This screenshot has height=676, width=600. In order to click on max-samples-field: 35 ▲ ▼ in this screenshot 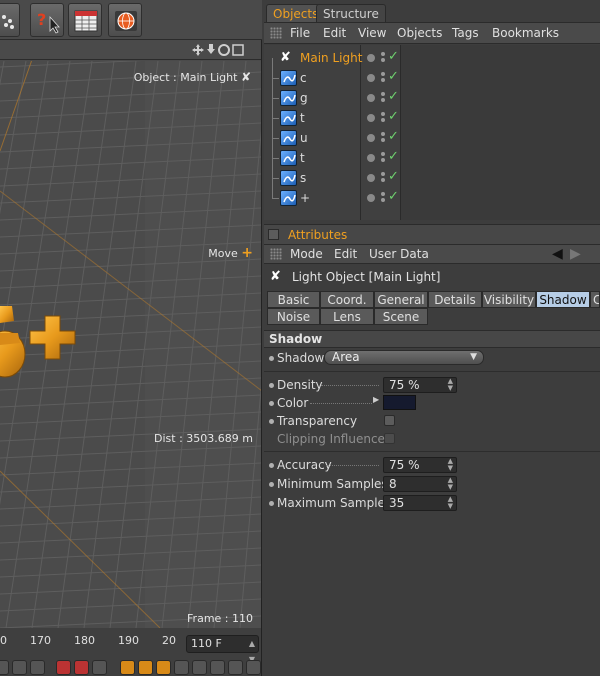, I will do `click(420, 503)`.